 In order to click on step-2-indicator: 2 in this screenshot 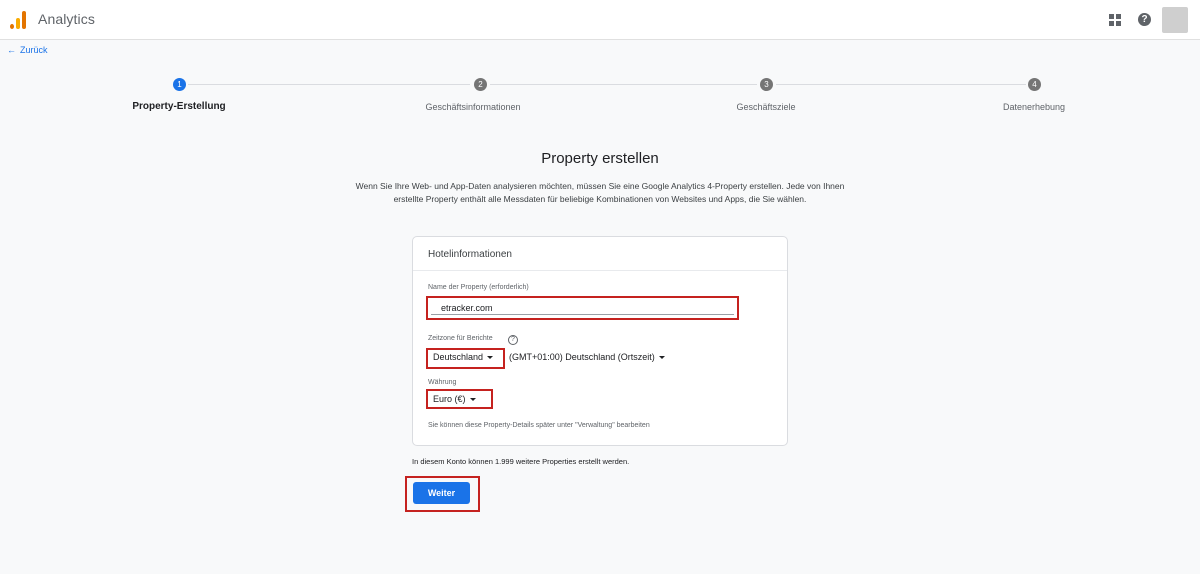, I will do `click(480, 84)`.